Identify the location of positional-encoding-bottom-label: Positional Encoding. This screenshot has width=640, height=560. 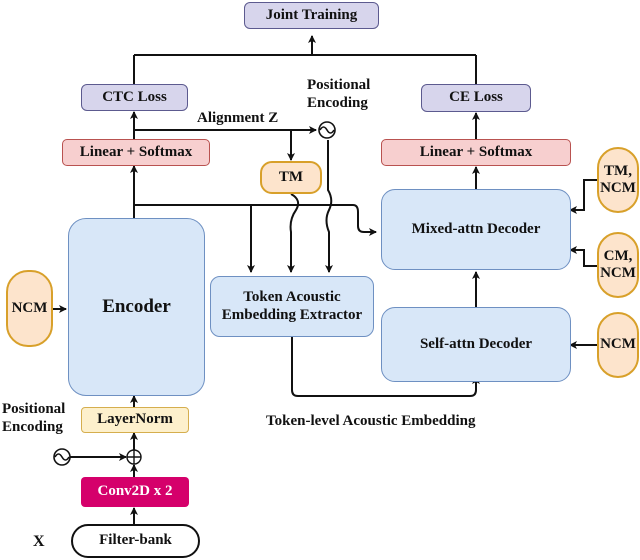
(33, 418).